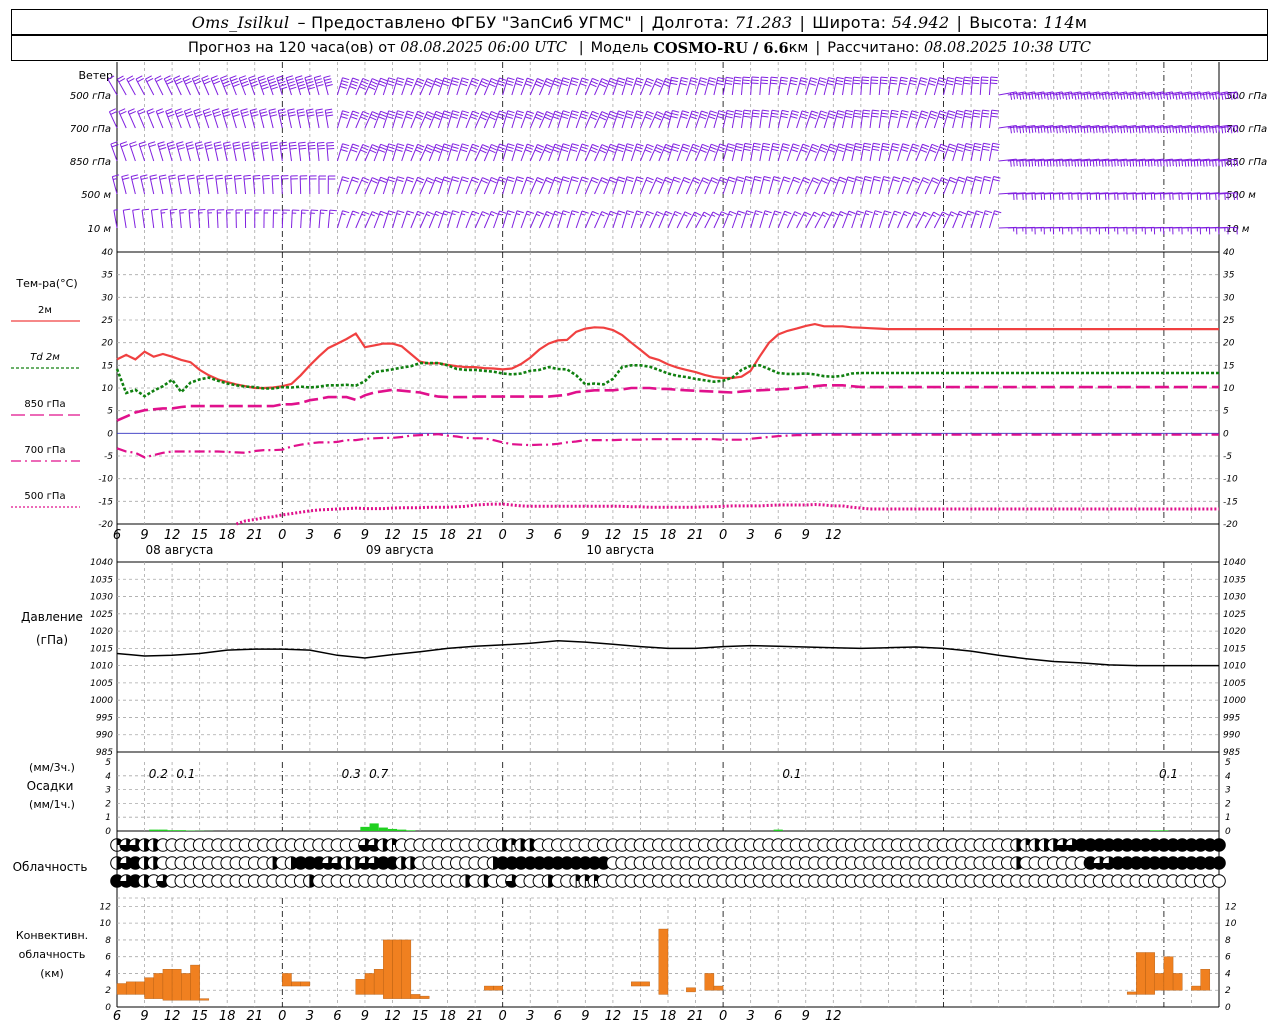 The height and width of the screenshot is (1024, 1280). I want to click on temp-ytick-left: 30, so click(108, 298).